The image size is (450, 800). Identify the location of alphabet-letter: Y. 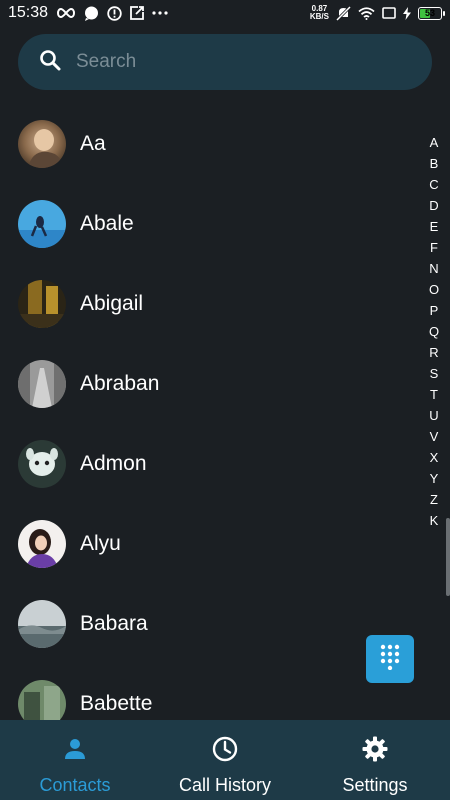
(434, 478).